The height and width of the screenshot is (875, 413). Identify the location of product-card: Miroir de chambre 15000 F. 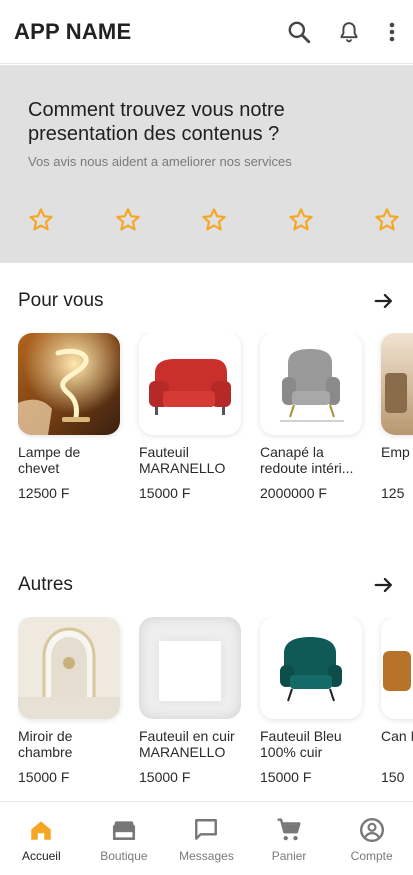
(69, 701).